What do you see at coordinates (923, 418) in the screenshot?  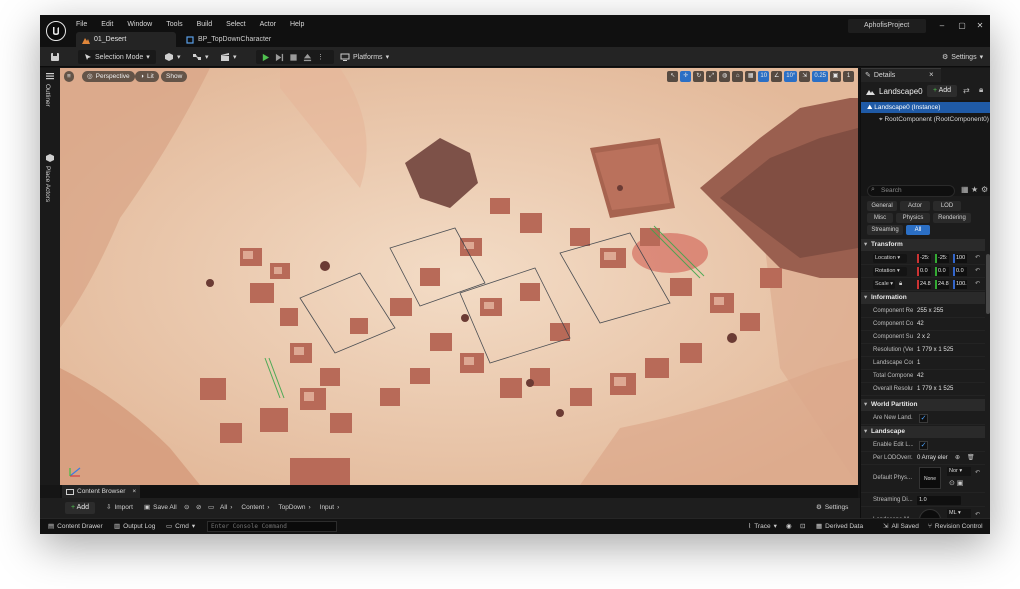 I see `are-new-checkbox: ✓` at bounding box center [923, 418].